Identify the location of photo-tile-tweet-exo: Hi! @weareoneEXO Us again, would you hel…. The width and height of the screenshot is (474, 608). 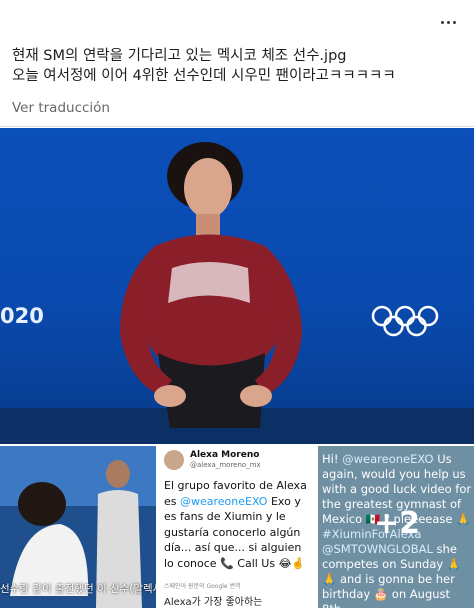
(396, 527).